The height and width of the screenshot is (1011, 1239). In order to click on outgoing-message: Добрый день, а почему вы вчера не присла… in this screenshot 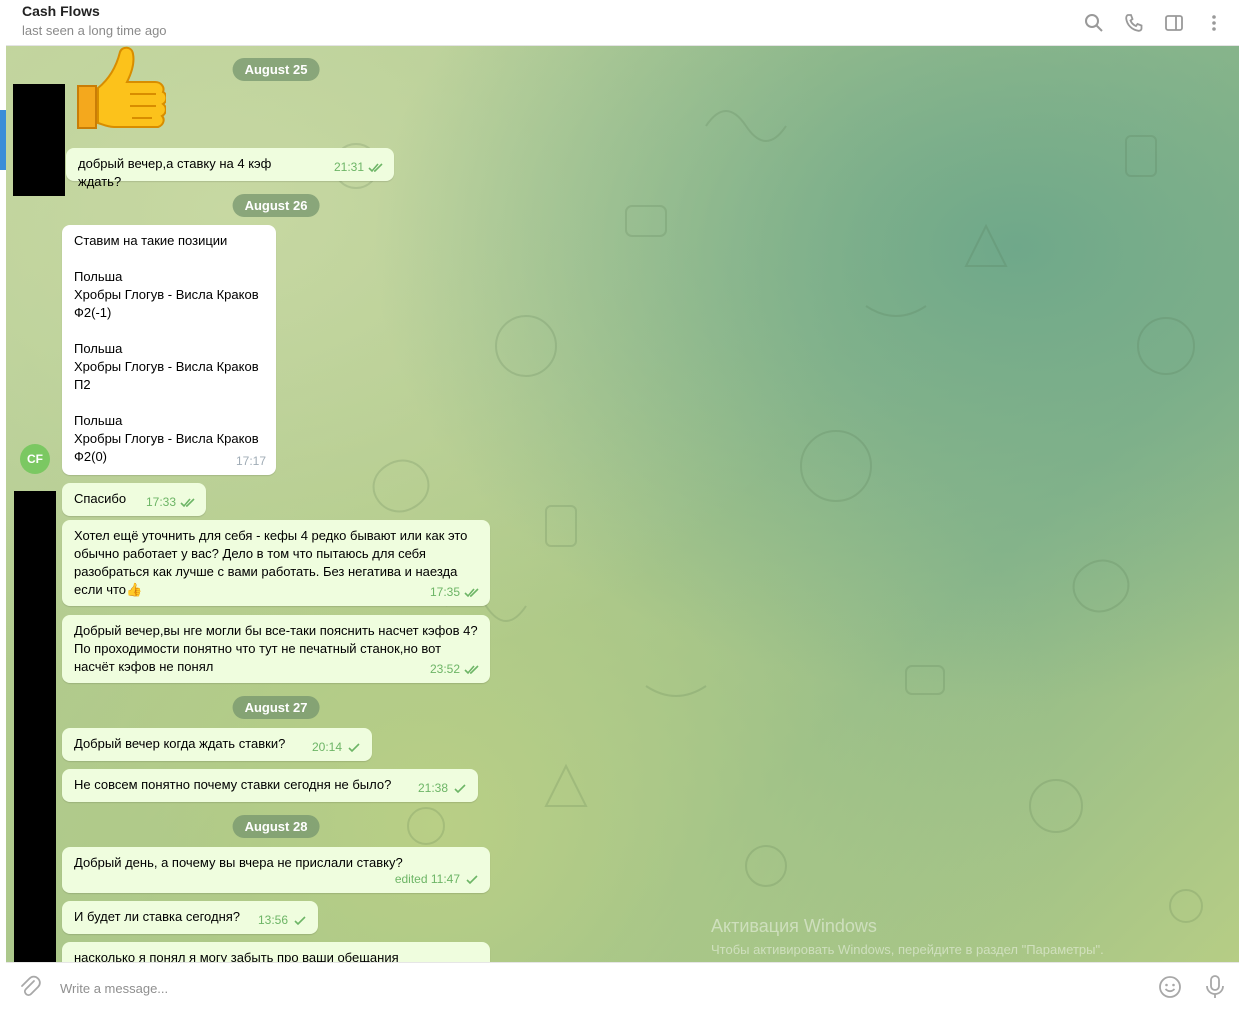, I will do `click(276, 870)`.